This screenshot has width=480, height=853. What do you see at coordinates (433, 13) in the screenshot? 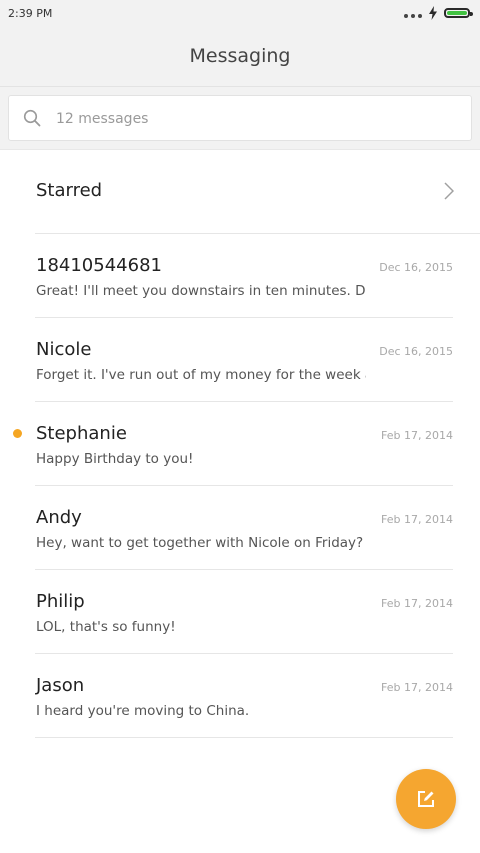
I see `charging-bolt-icon` at bounding box center [433, 13].